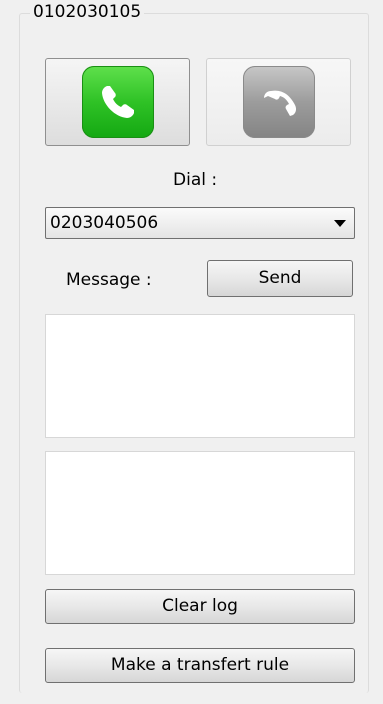  I want to click on hangup-phone-icon, so click(278, 102).